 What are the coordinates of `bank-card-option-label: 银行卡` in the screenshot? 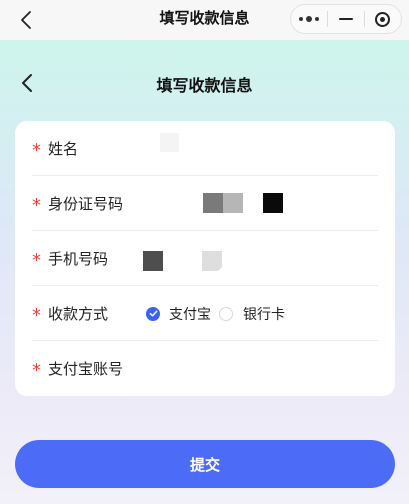 It's located at (264, 314).